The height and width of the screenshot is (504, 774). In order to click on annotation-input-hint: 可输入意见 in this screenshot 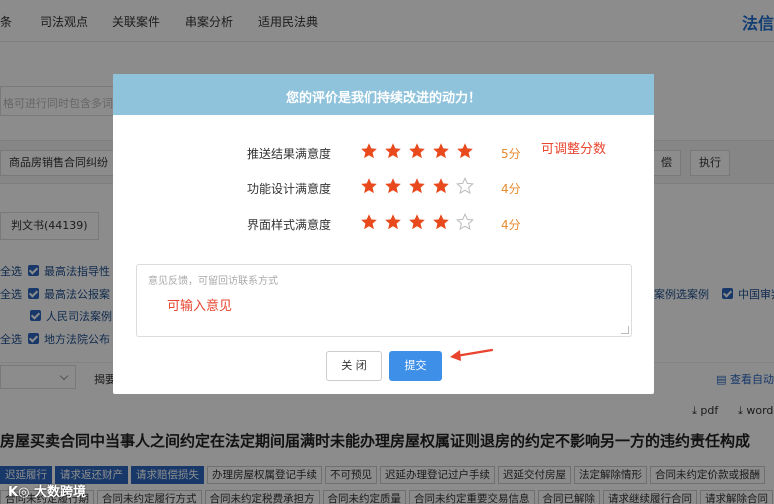, I will do `click(200, 306)`.